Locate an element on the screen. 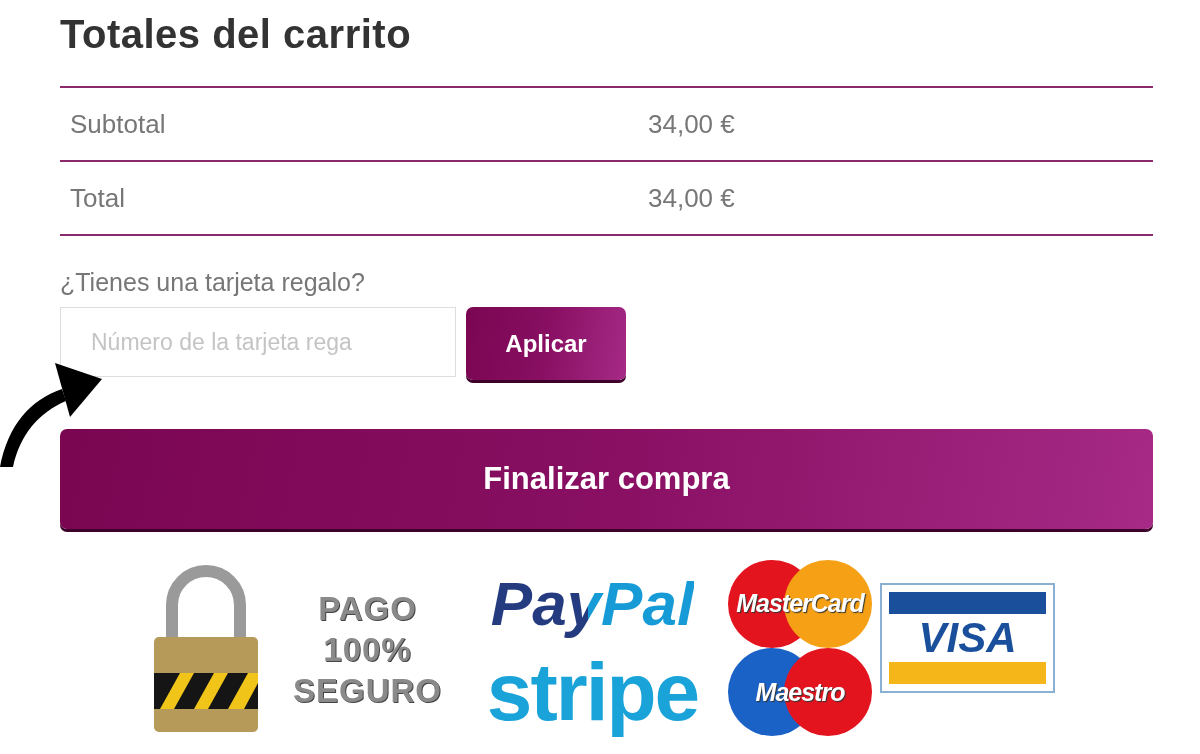  total-label: Subtotal is located at coordinates (118, 124).